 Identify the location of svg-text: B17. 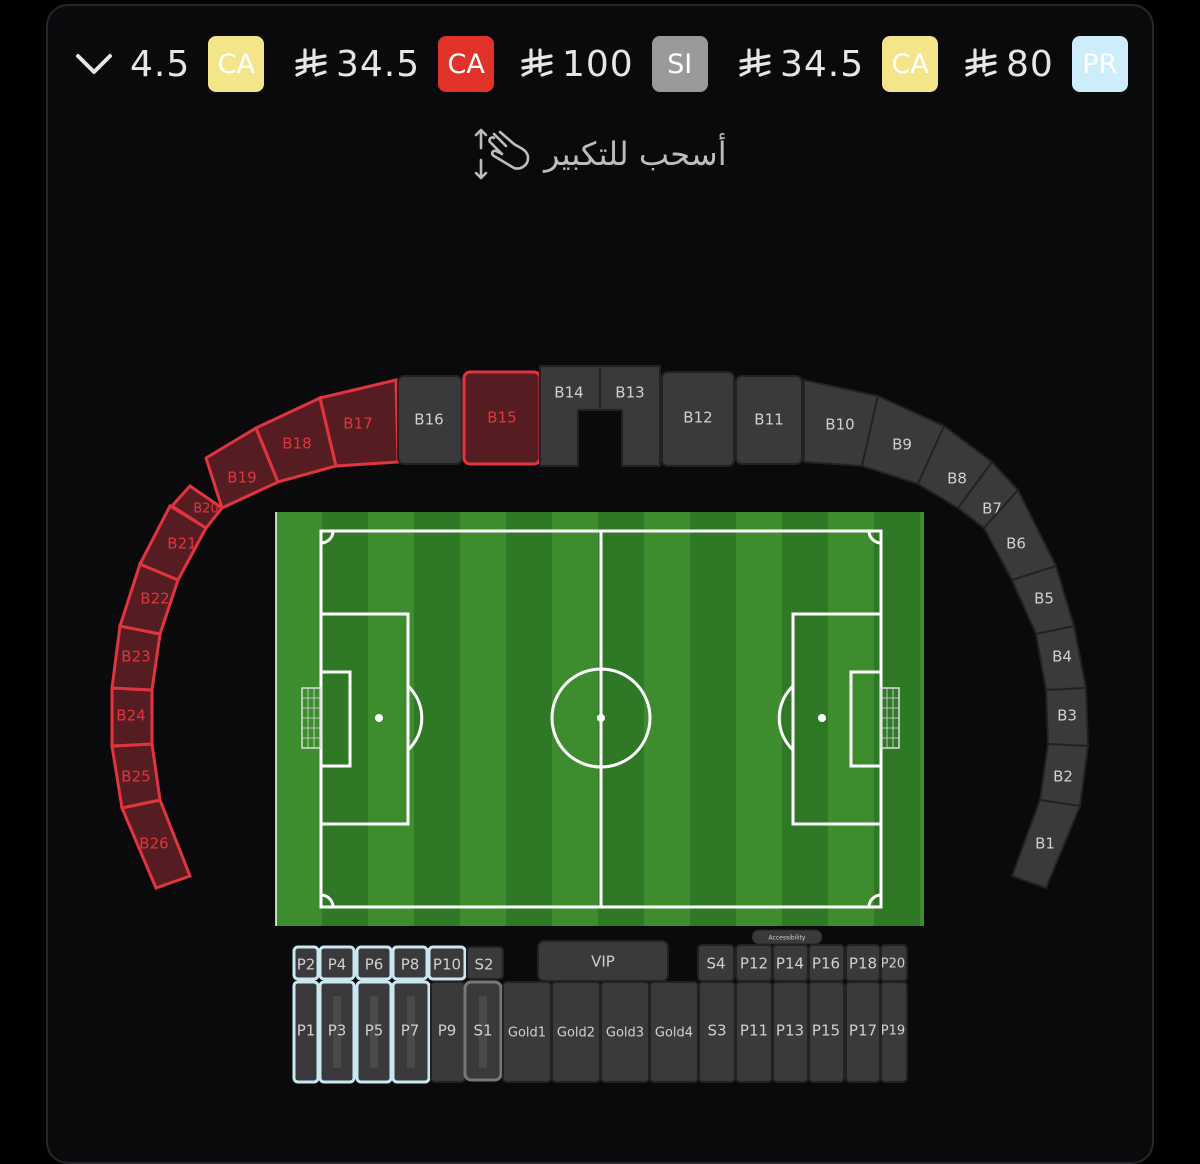
(357, 424).